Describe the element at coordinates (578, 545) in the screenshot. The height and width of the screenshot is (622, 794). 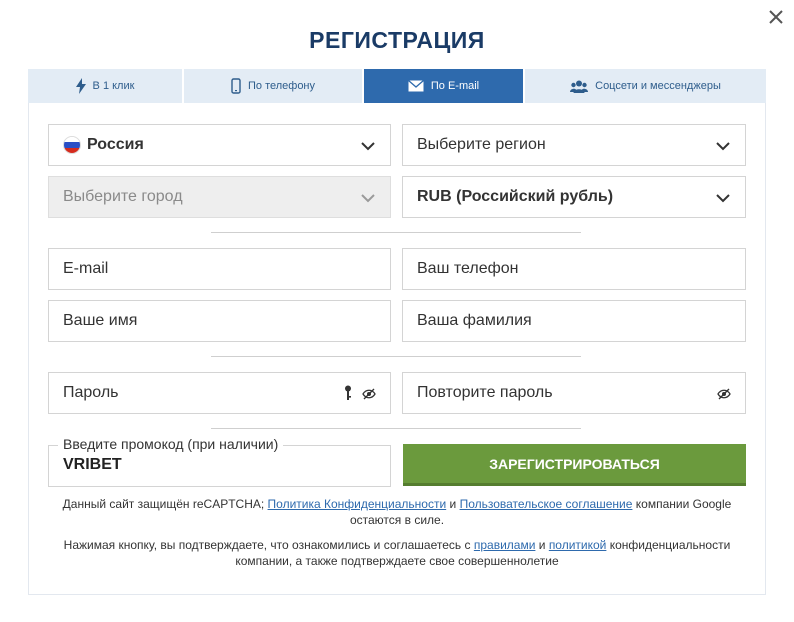
I see `privacy-policy-link-2: политикой` at that location.